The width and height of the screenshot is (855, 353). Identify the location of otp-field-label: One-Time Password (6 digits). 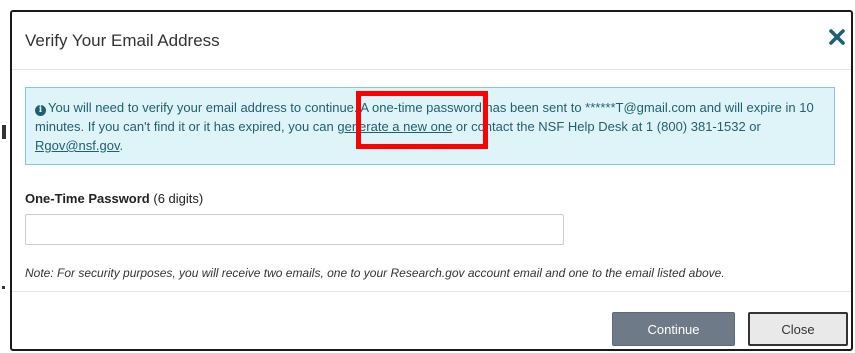
(114, 198).